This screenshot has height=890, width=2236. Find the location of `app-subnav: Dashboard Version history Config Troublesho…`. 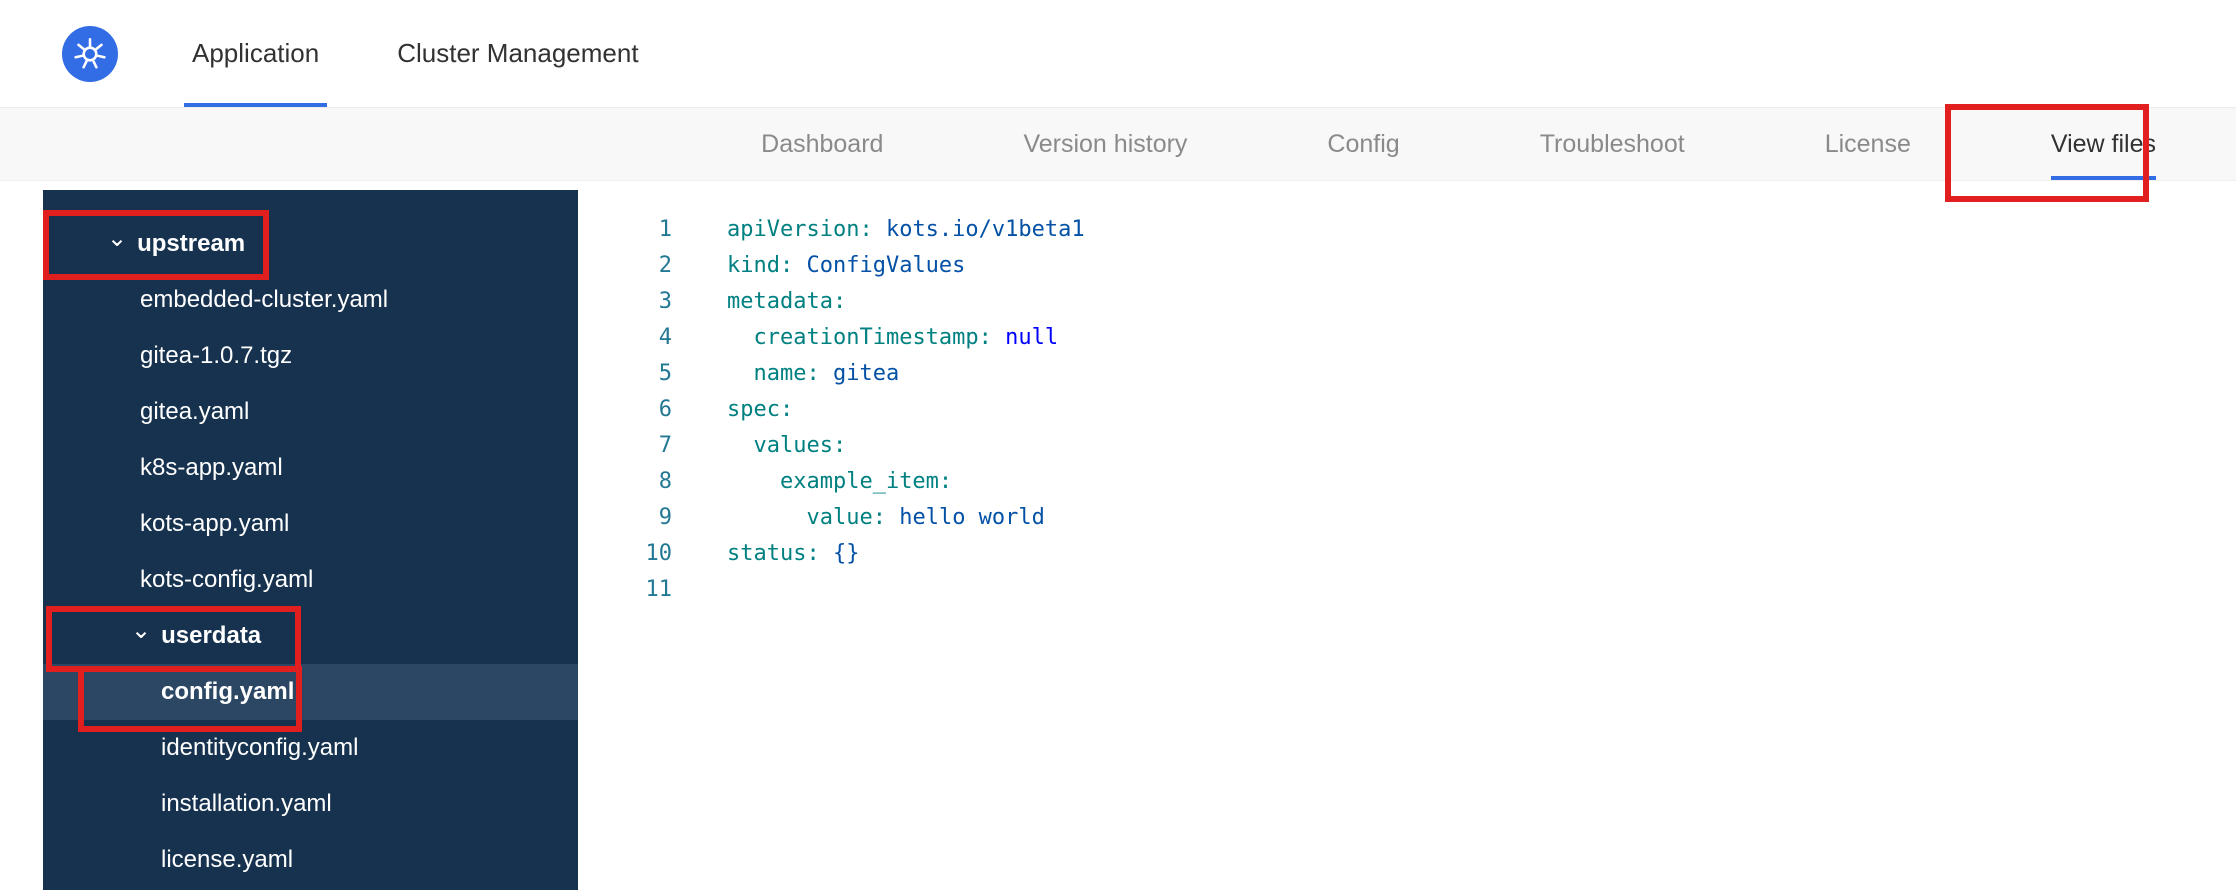

app-subnav: Dashboard Version history Config Troublesho… is located at coordinates (1118, 144).